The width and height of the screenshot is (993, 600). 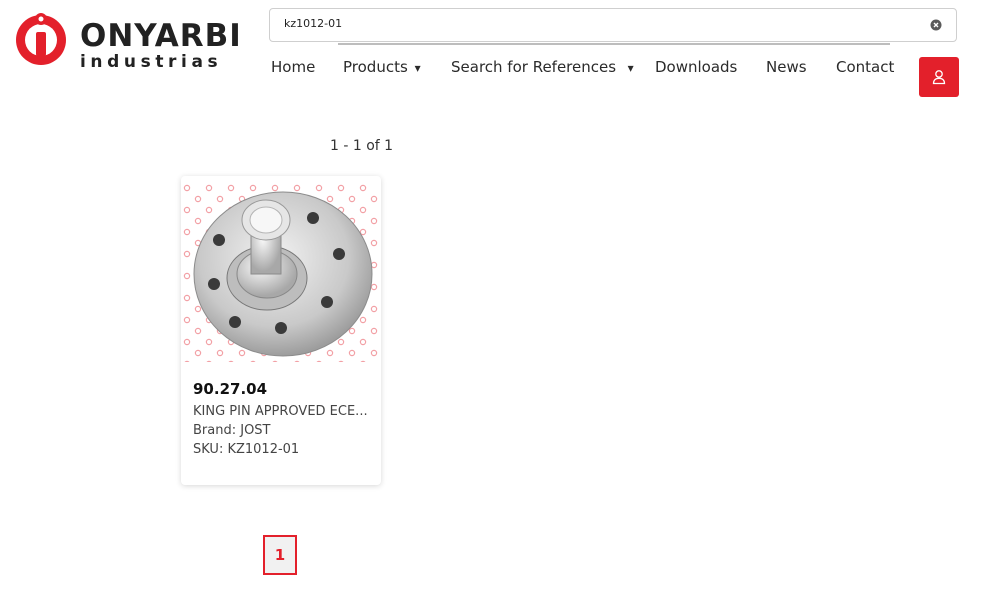 I want to click on logo-name: ONYARBI, so click(x=161, y=36).